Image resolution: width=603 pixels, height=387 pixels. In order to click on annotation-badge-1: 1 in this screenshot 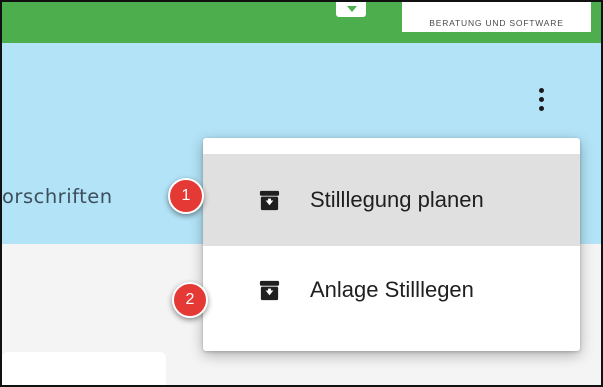, I will do `click(186, 196)`.